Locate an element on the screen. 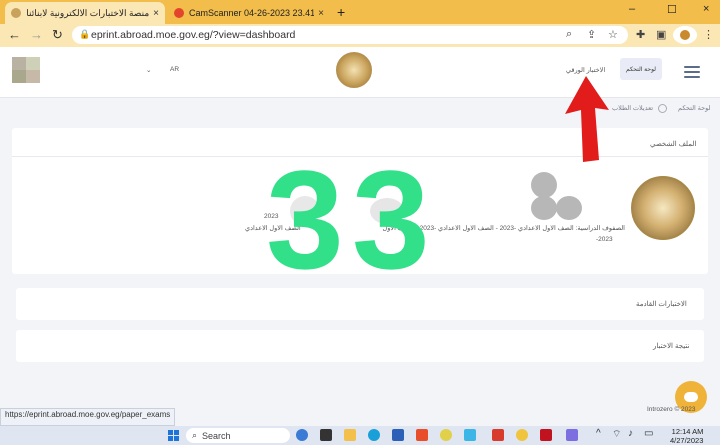 The image size is (720, 445). dashboard-button: لوحة التحكم is located at coordinates (641, 69).